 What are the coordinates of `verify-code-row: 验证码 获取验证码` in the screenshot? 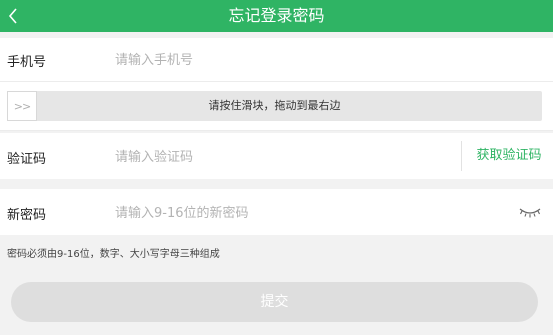 It's located at (276, 156).